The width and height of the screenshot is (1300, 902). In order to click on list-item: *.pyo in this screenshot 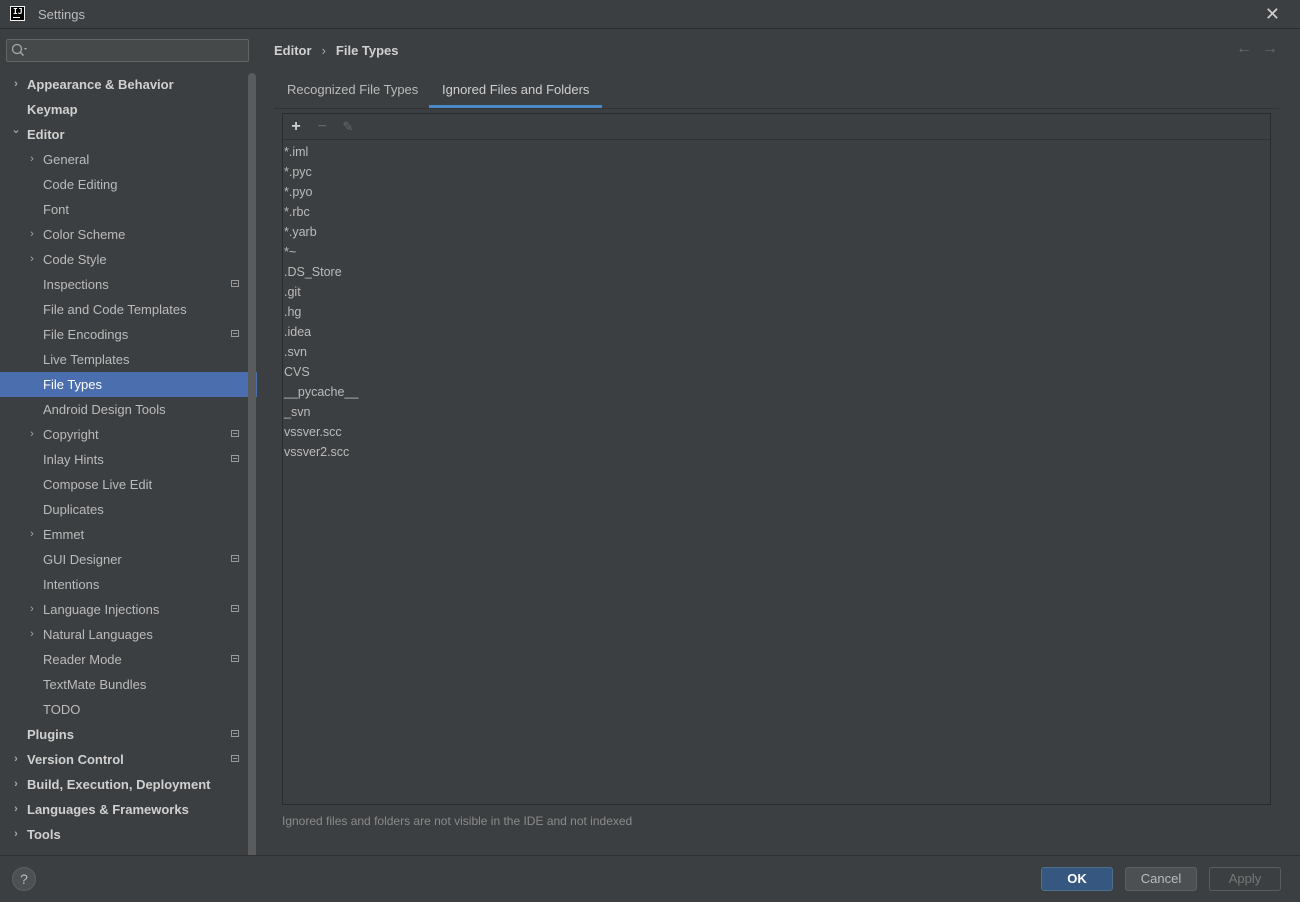, I will do `click(321, 192)`.